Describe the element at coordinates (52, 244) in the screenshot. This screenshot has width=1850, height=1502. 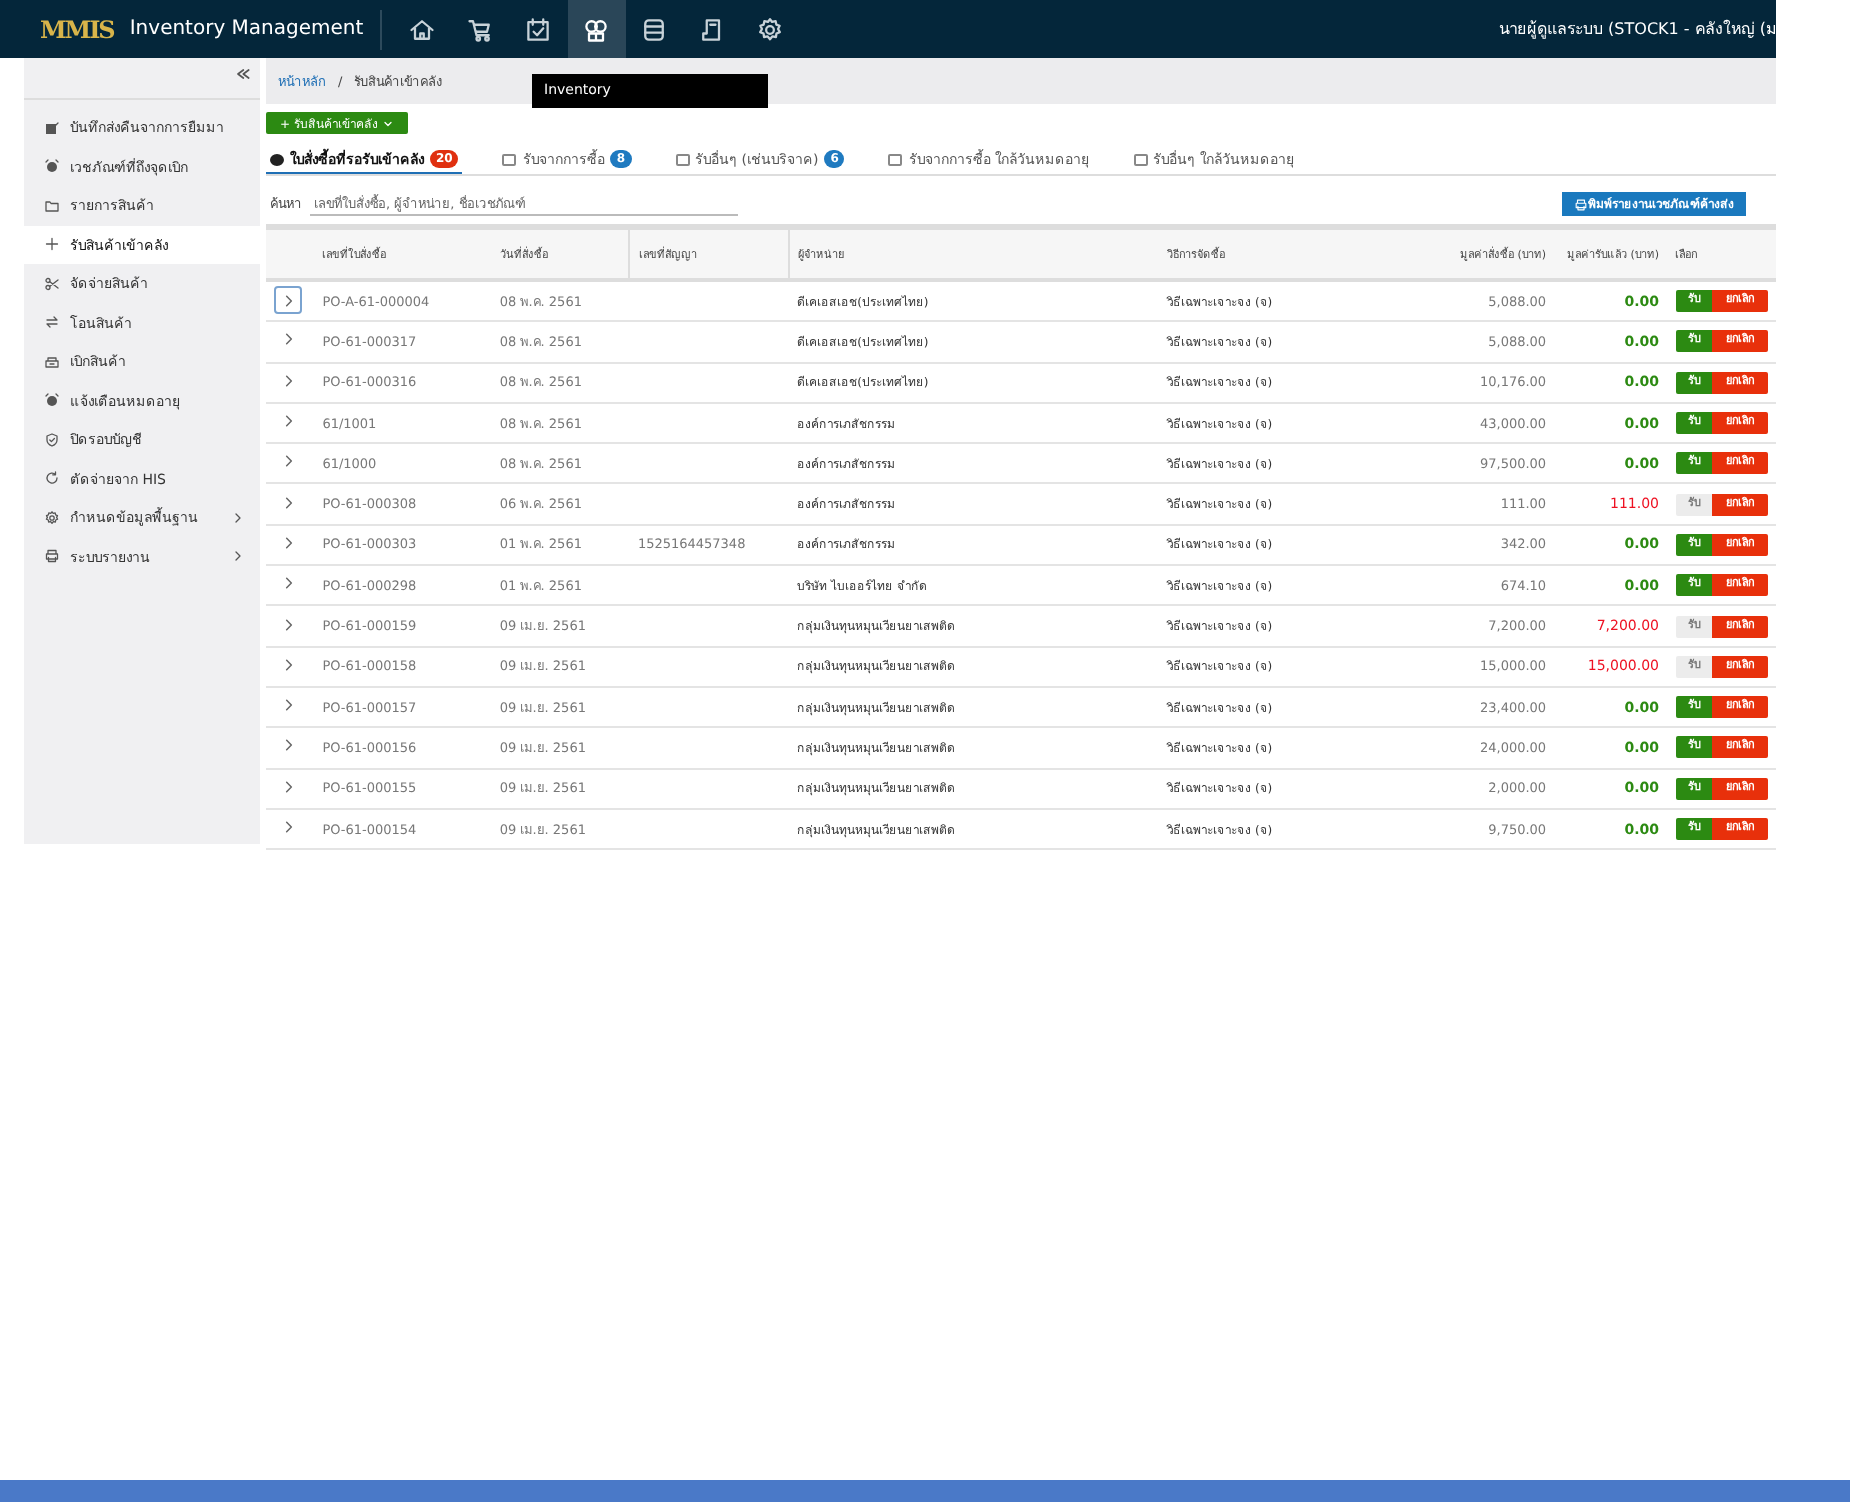
I see `plus-icon` at that location.